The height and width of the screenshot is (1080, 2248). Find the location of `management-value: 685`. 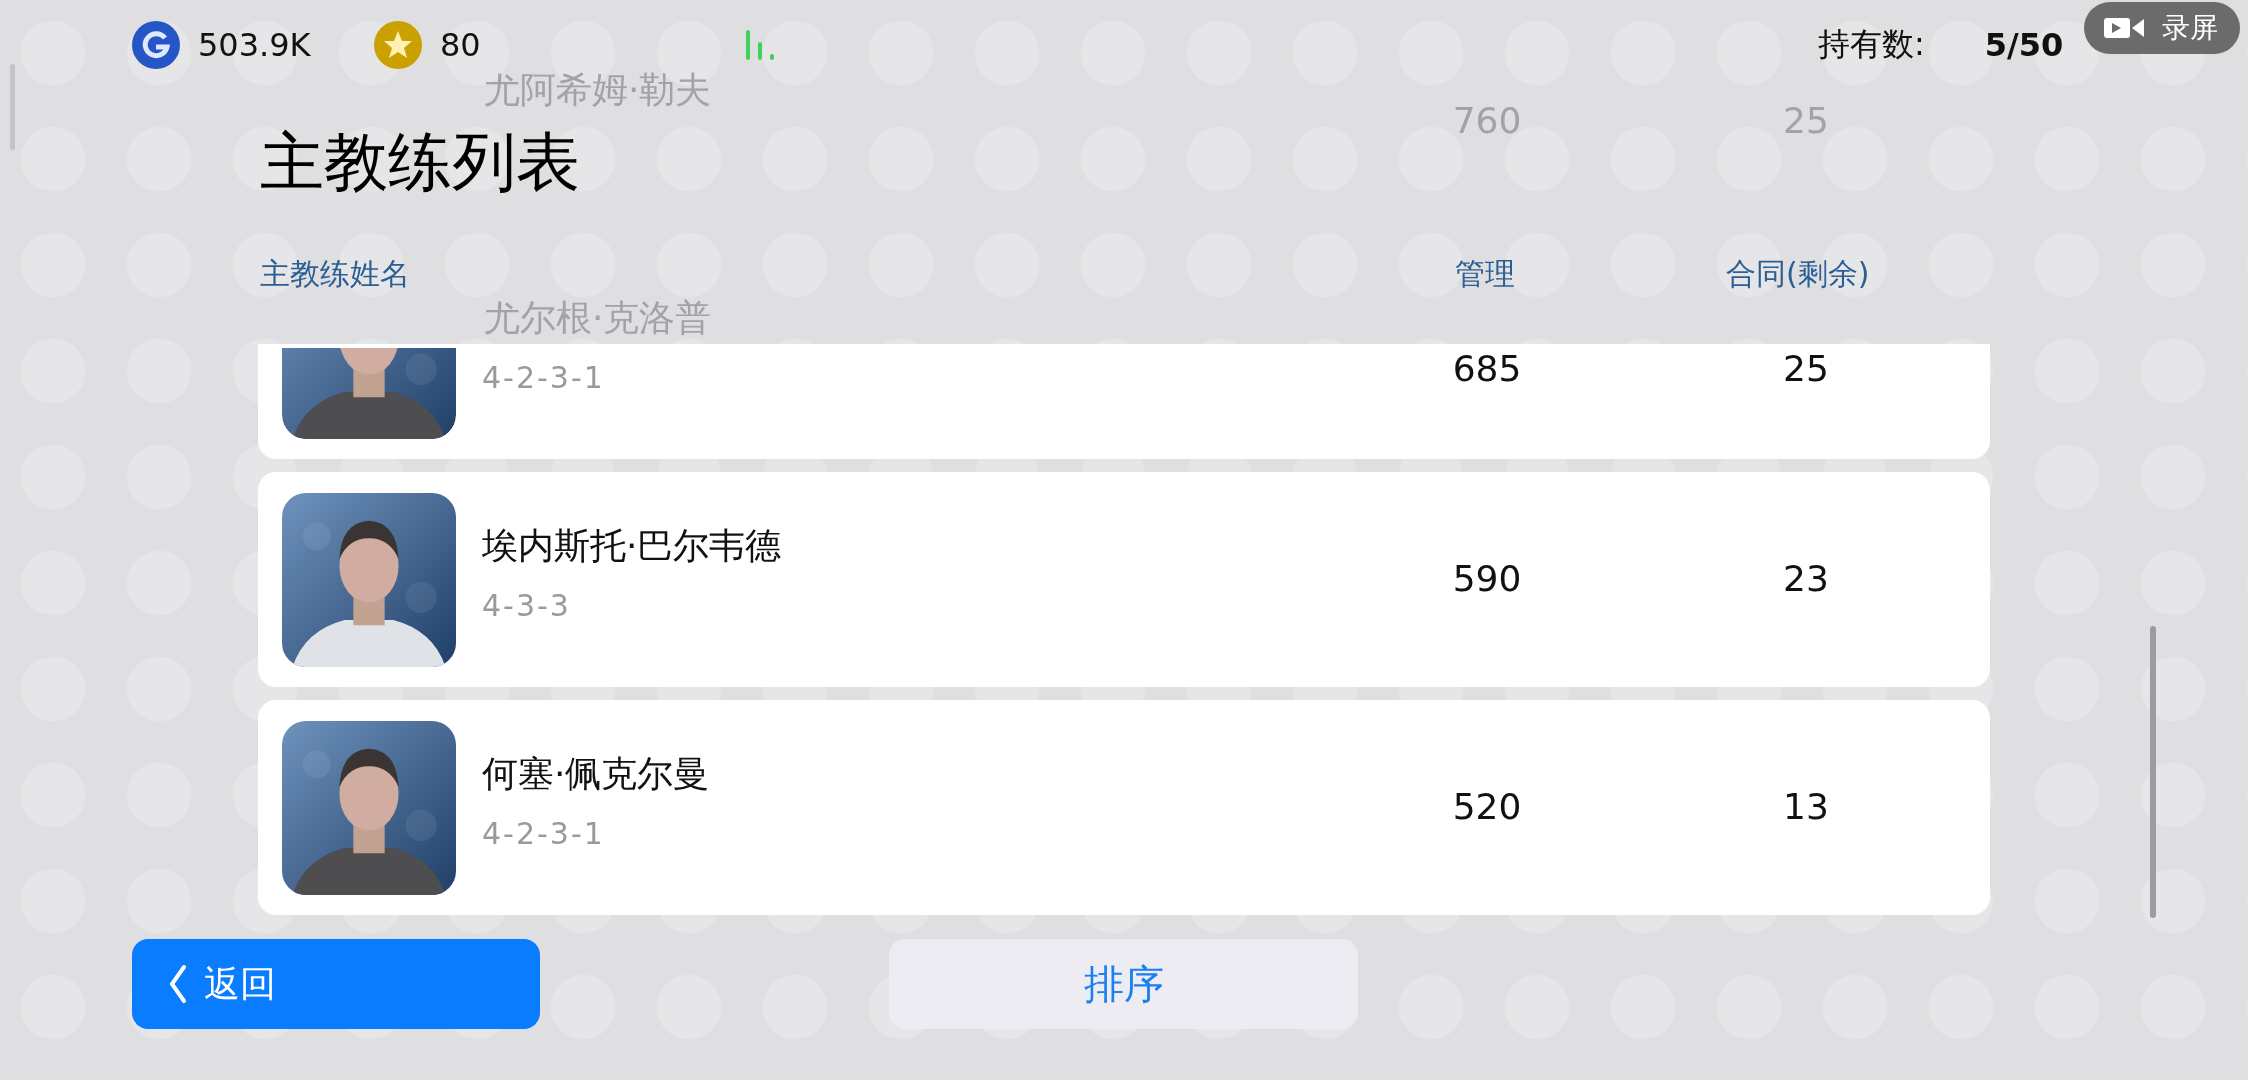

management-value: 685 is located at coordinates (1487, 368).